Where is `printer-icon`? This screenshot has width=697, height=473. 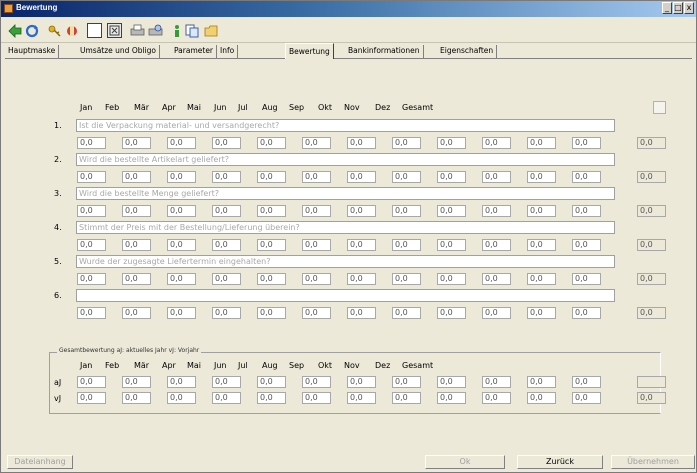
printer-icon is located at coordinates (137, 30).